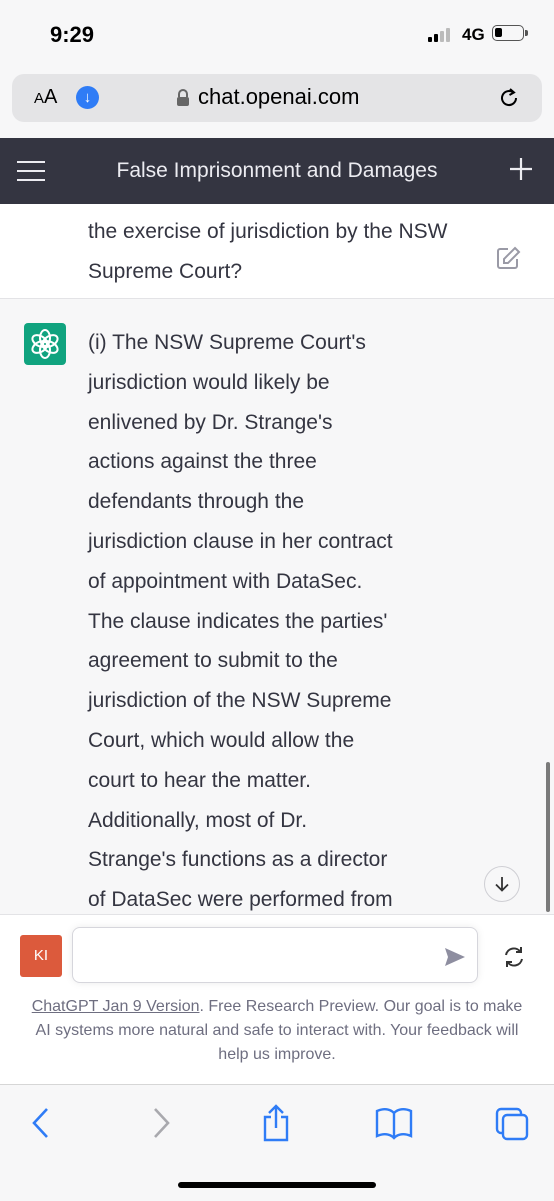 The height and width of the screenshot is (1201, 554). I want to click on lock-icon, so click(183, 97).